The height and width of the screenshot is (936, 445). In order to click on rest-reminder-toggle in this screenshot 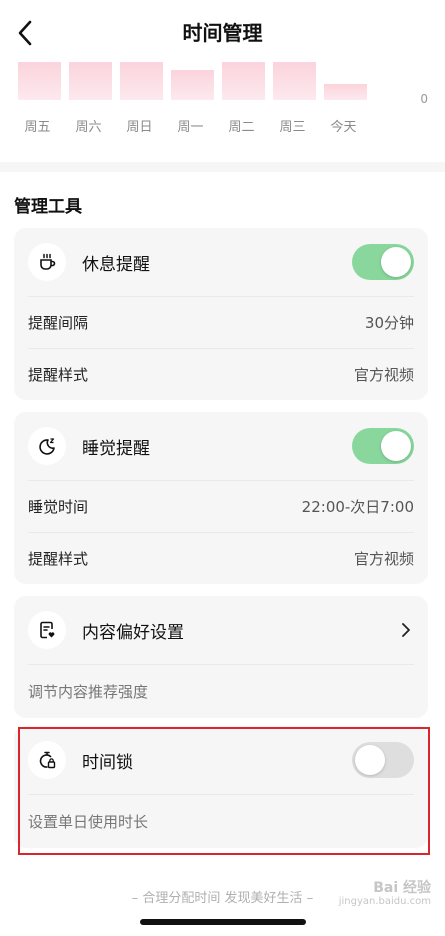, I will do `click(383, 262)`.